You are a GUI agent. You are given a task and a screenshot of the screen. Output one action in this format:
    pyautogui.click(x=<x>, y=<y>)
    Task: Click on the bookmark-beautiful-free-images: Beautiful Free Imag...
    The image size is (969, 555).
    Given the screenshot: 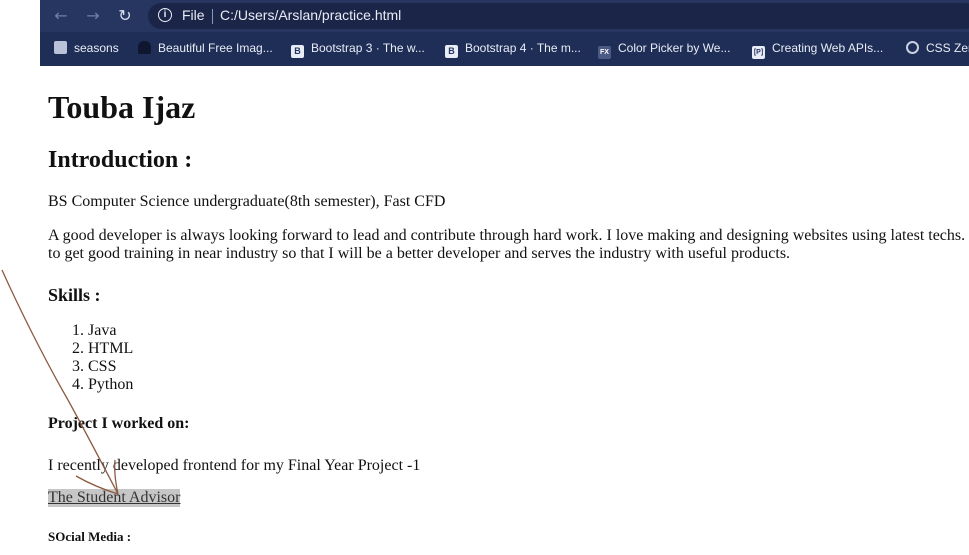 What is the action you would take?
    pyautogui.click(x=205, y=48)
    